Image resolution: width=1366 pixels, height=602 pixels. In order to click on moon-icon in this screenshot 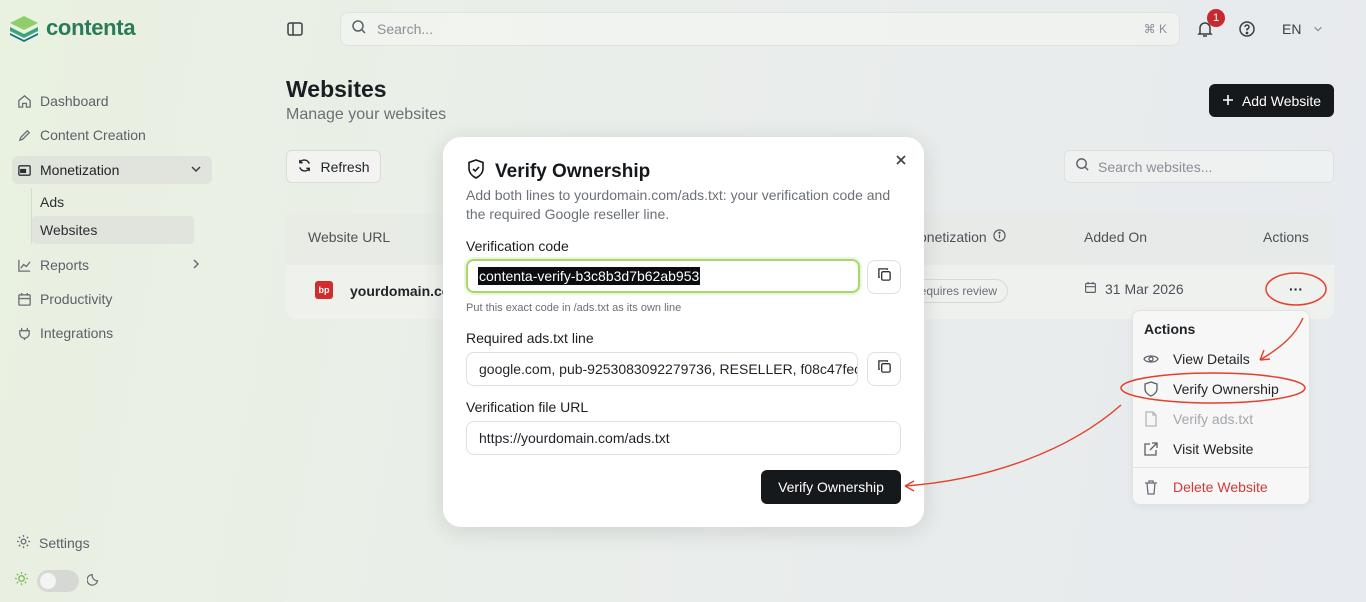, I will do `click(93, 581)`.